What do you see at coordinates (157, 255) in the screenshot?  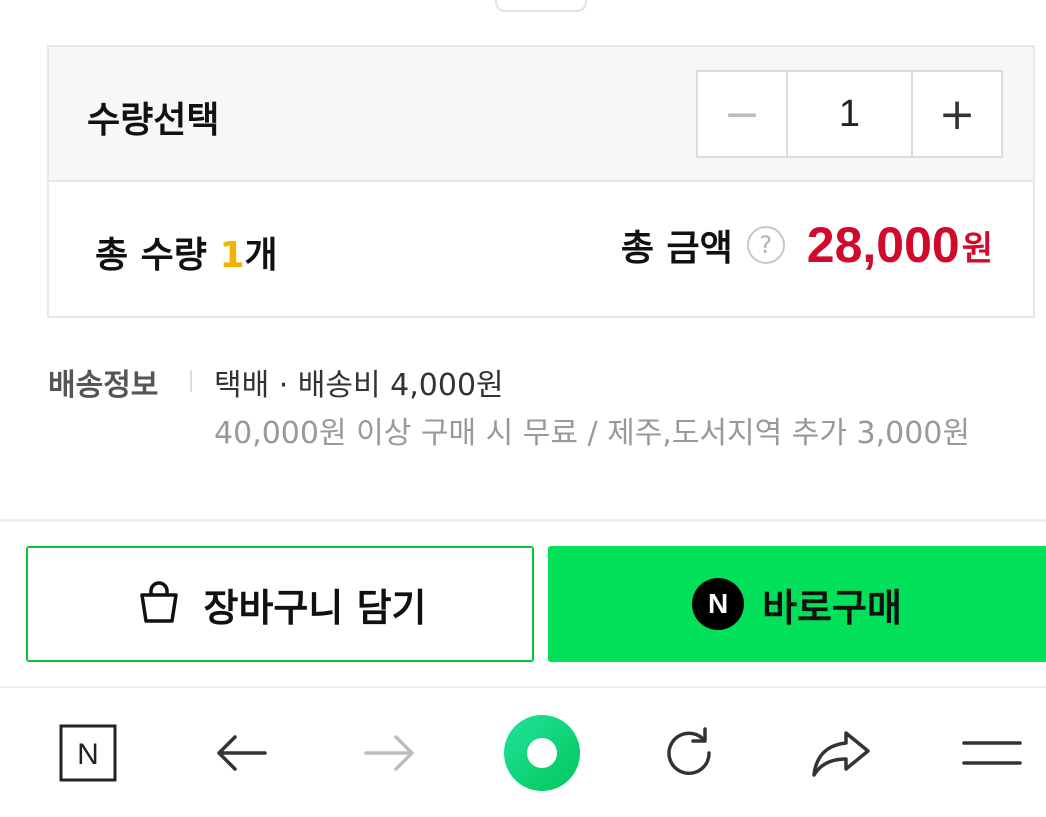 I see `total-quantity-prefix: 총 수량` at bounding box center [157, 255].